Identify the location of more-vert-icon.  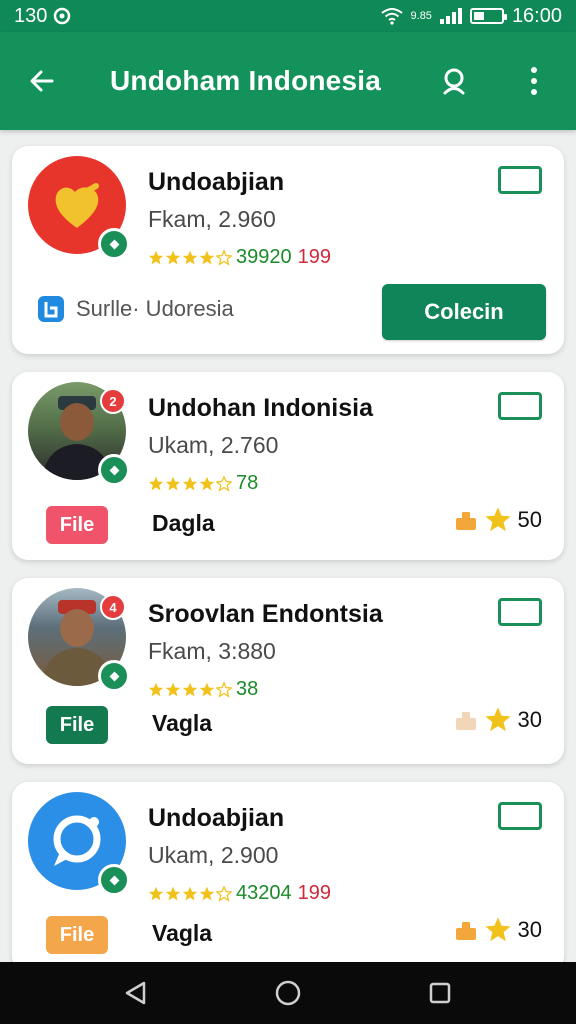
(534, 81).